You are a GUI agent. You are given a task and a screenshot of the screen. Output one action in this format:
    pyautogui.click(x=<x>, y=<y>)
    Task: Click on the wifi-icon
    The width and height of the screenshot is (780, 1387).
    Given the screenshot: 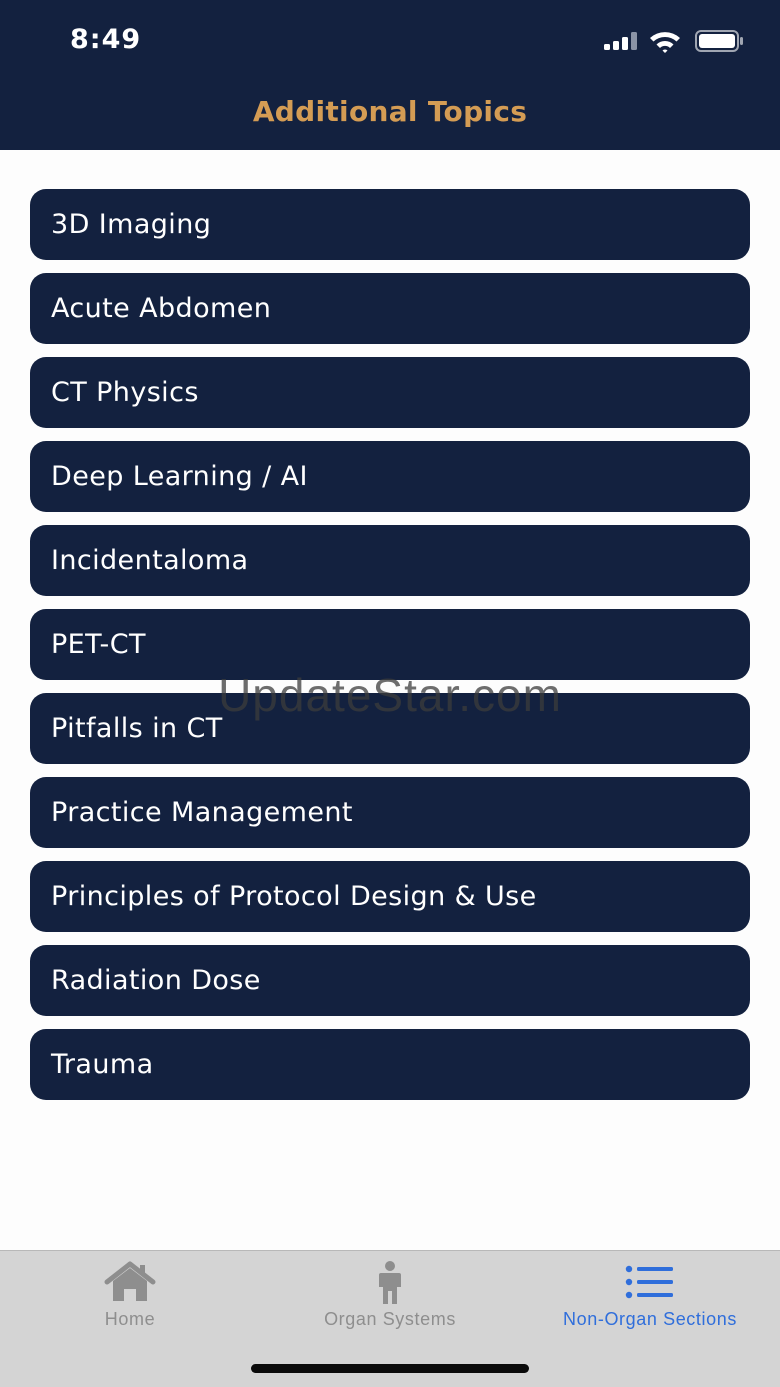 What is the action you would take?
    pyautogui.click(x=665, y=42)
    